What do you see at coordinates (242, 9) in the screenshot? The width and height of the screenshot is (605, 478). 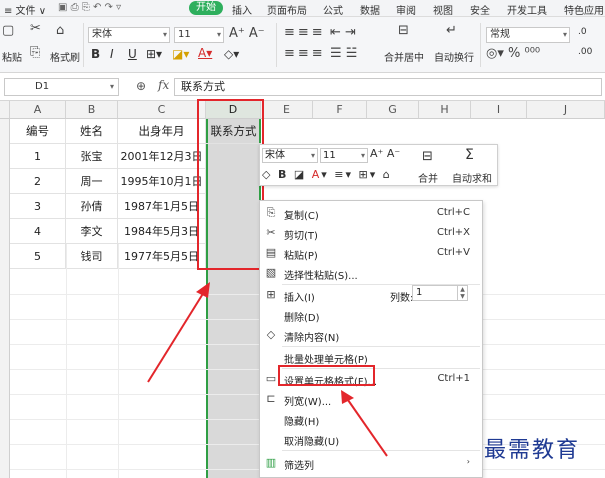 I see `tab-insert: 插入` at bounding box center [242, 9].